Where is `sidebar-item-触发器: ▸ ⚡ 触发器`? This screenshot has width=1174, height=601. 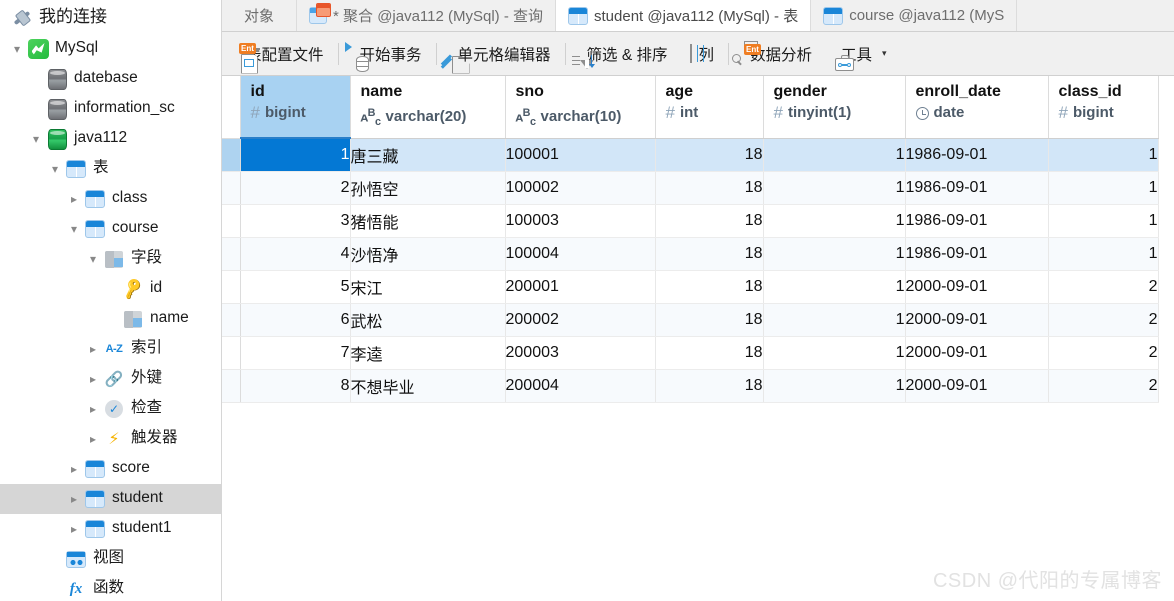
sidebar-item-触发器: ▸ ⚡ 触发器 is located at coordinates (110, 439).